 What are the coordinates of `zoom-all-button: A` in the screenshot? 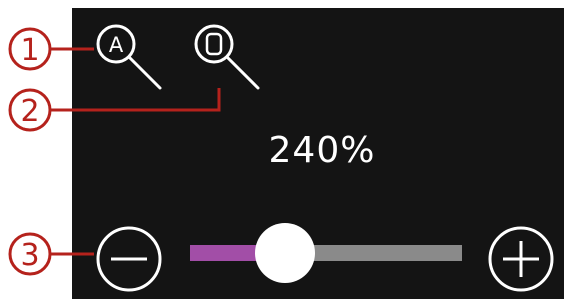 It's located at (130, 58).